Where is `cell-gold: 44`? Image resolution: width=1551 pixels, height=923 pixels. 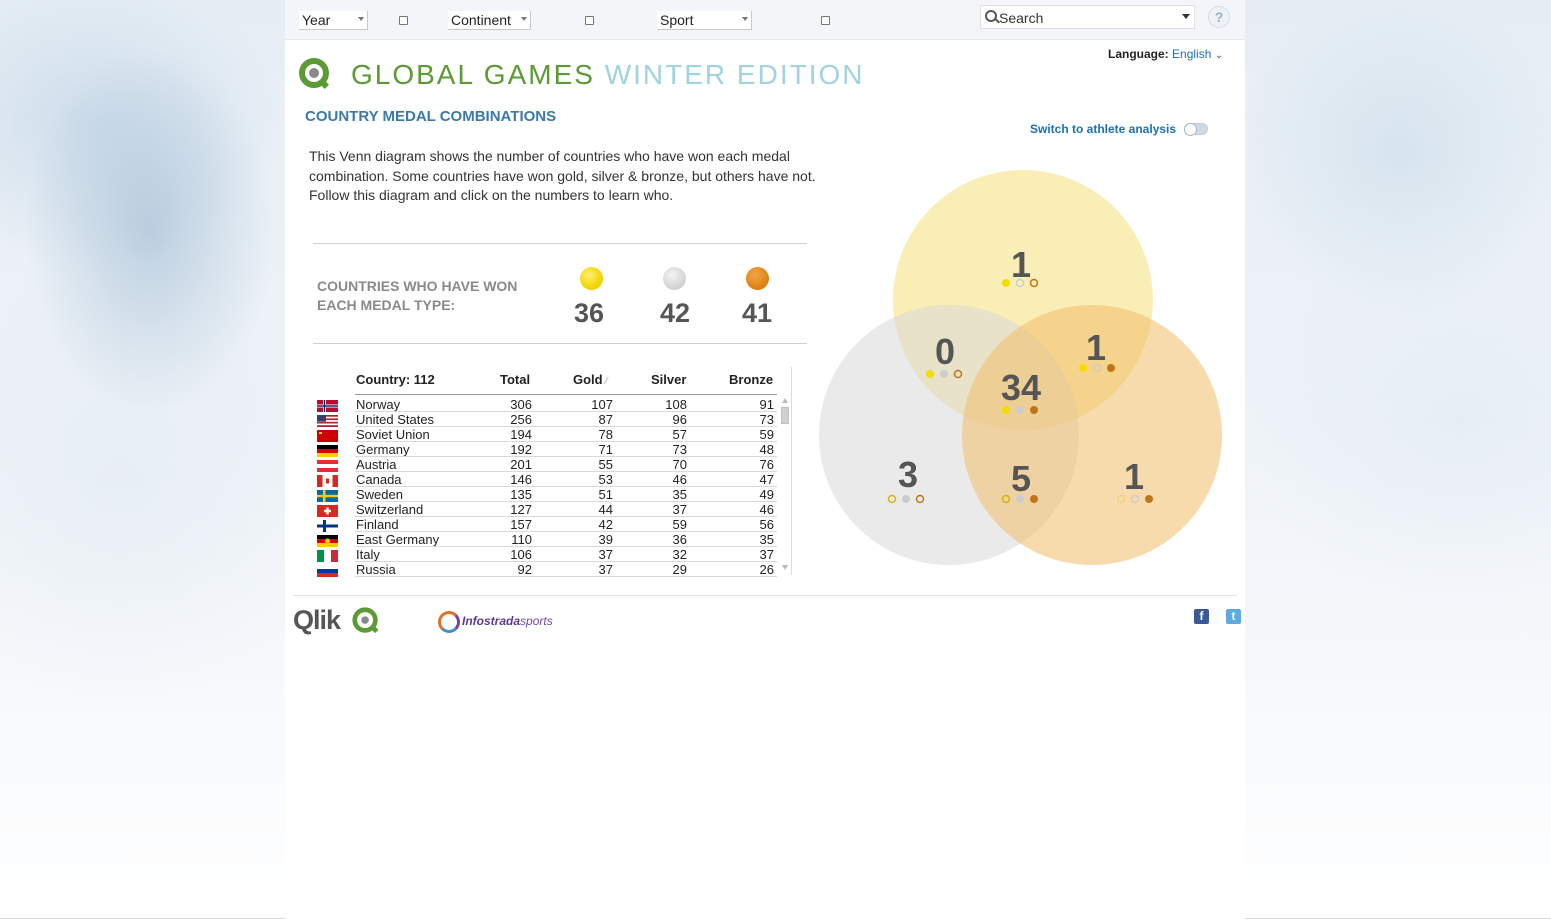 cell-gold: 44 is located at coordinates (605, 509).